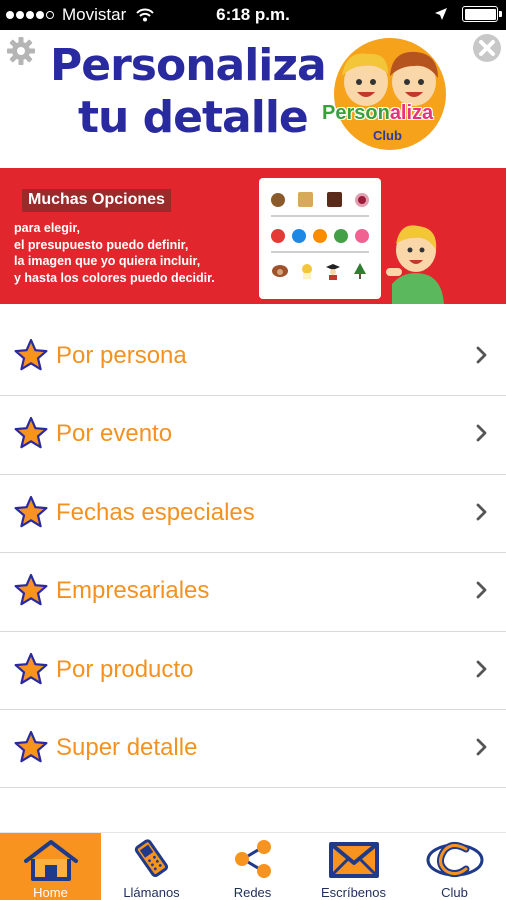 The image size is (506, 900). I want to click on candy-icon, so click(361, 199).